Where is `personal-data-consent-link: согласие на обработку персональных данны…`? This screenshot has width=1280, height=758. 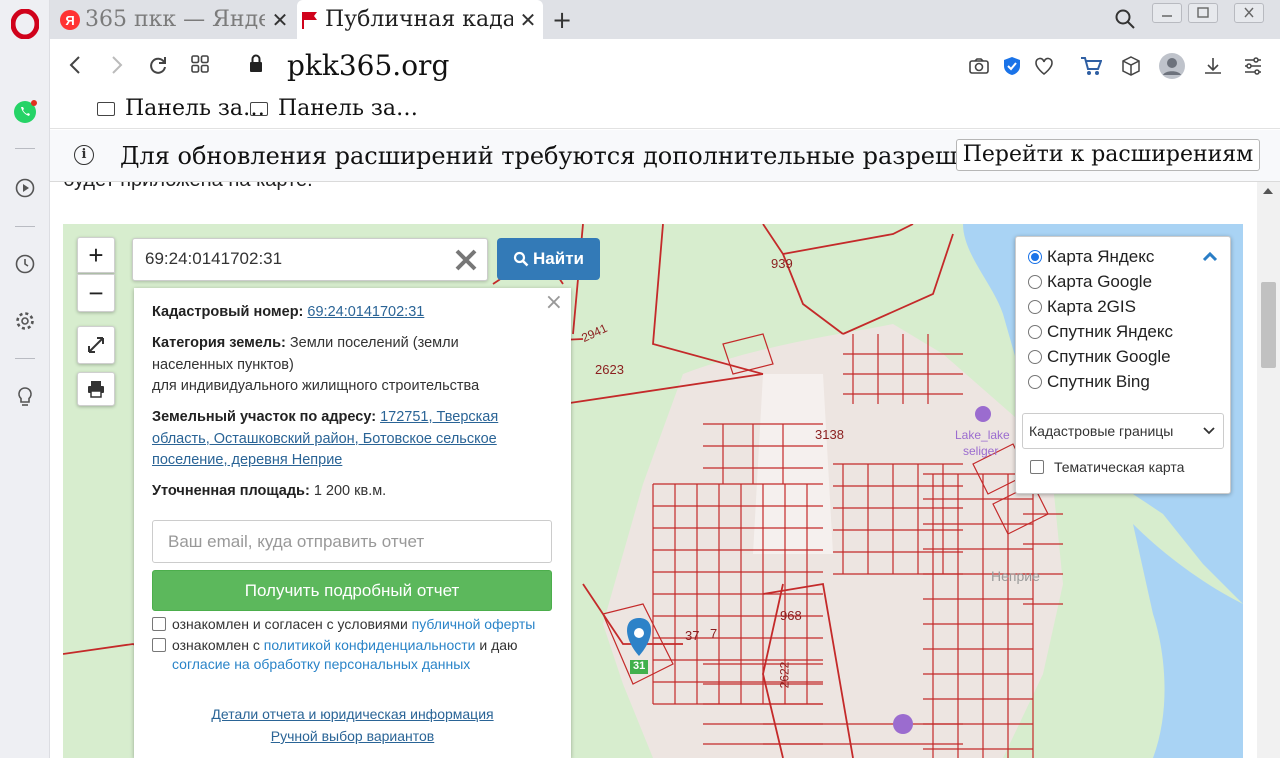 personal-data-consent-link: согласие на обработку персональных данны… is located at coordinates (321, 664).